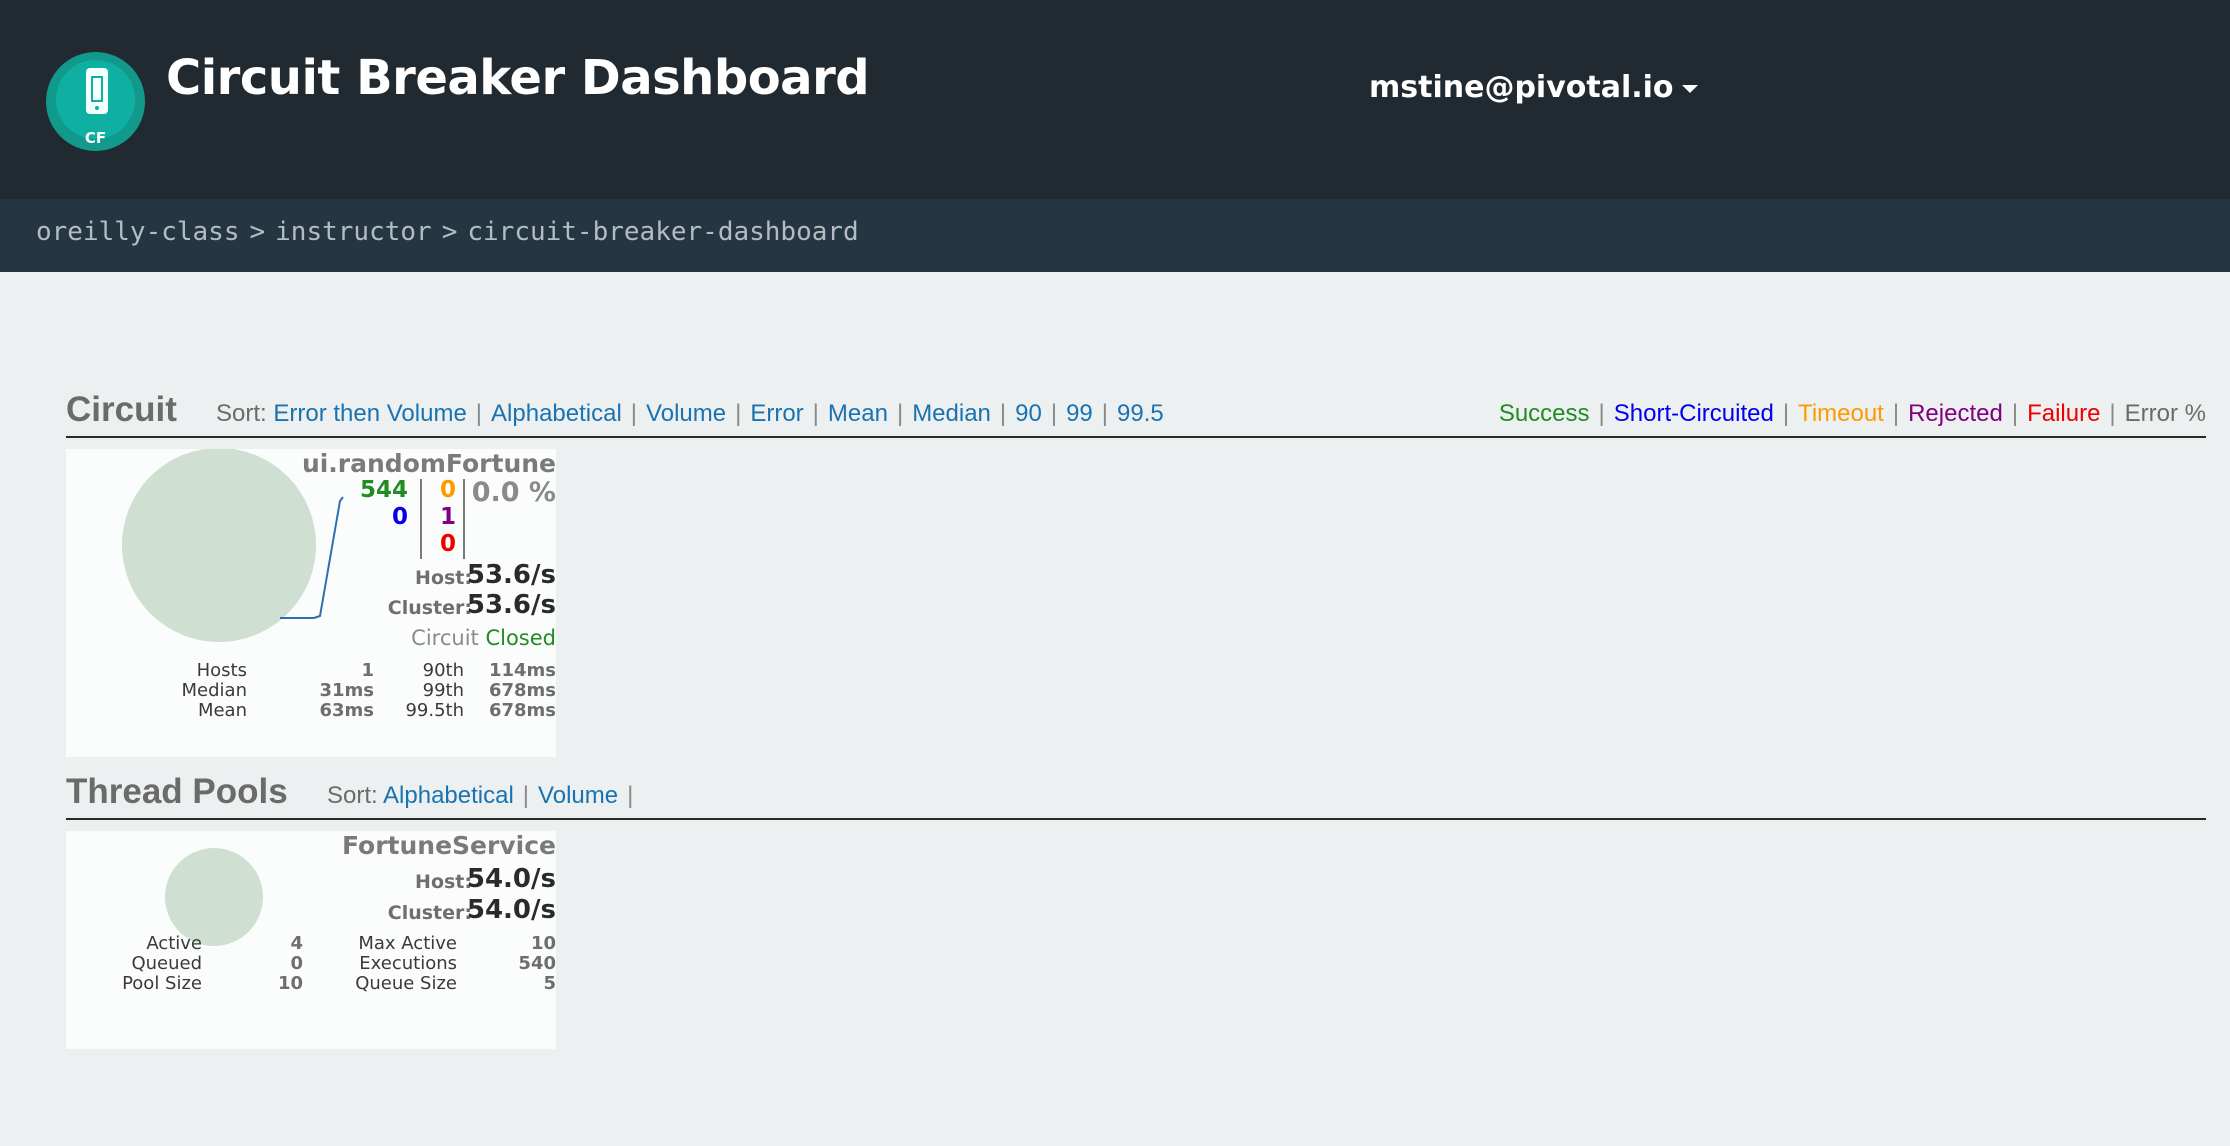 Image resolution: width=2230 pixels, height=1146 pixels. I want to click on p995-label: 99.5th, so click(434, 710).